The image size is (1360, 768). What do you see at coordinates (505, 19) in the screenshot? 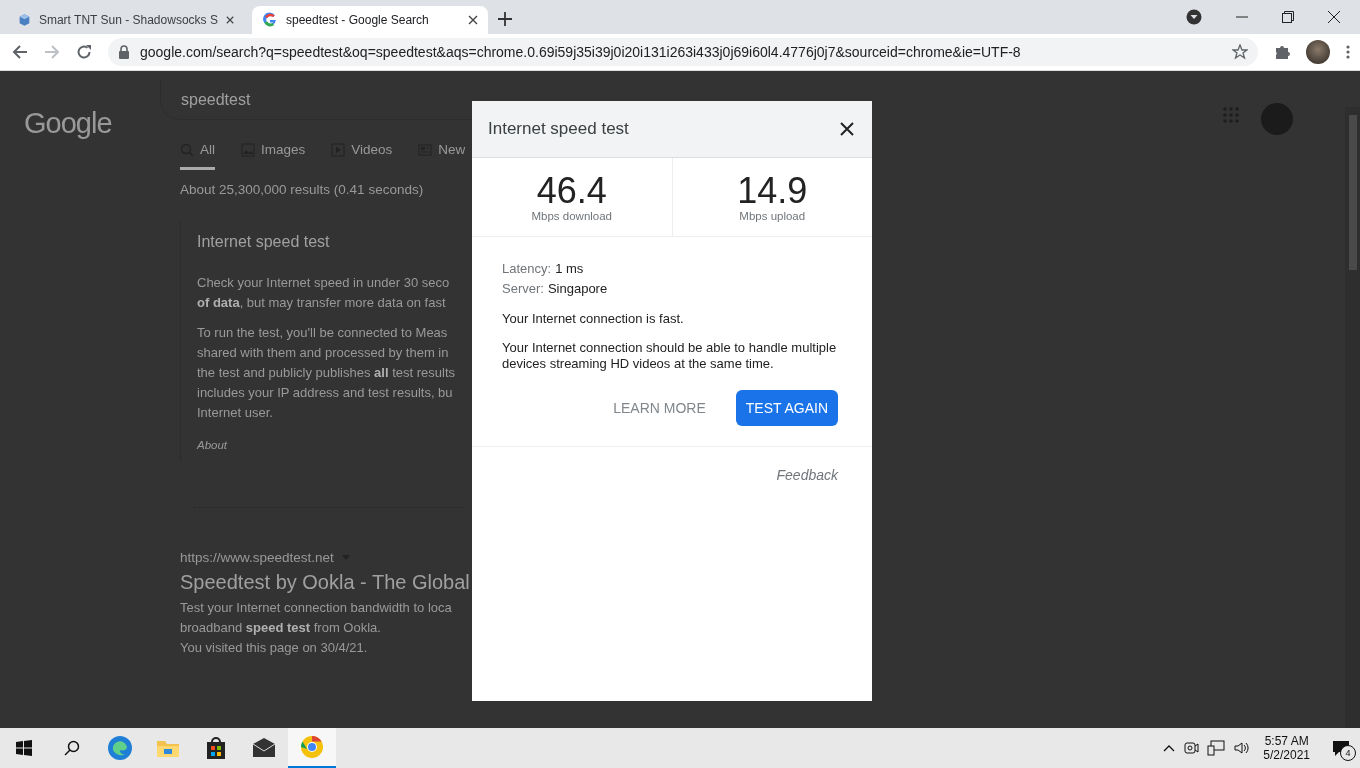
I see `new-tab-icon` at bounding box center [505, 19].